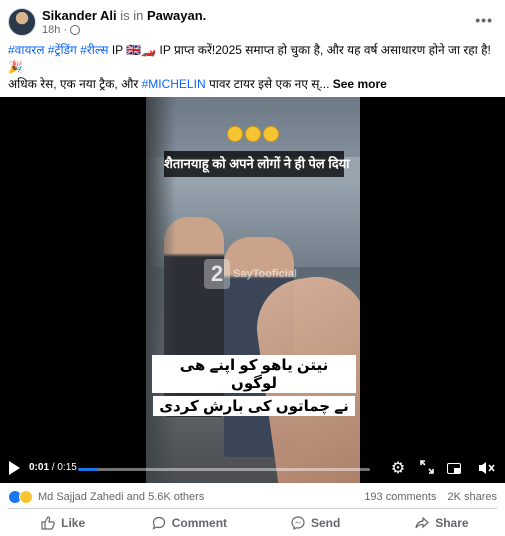 The image size is (505, 536). I want to click on reaction-summary: Md Sajjad Zahedi and 5.6K others, so click(106, 497).